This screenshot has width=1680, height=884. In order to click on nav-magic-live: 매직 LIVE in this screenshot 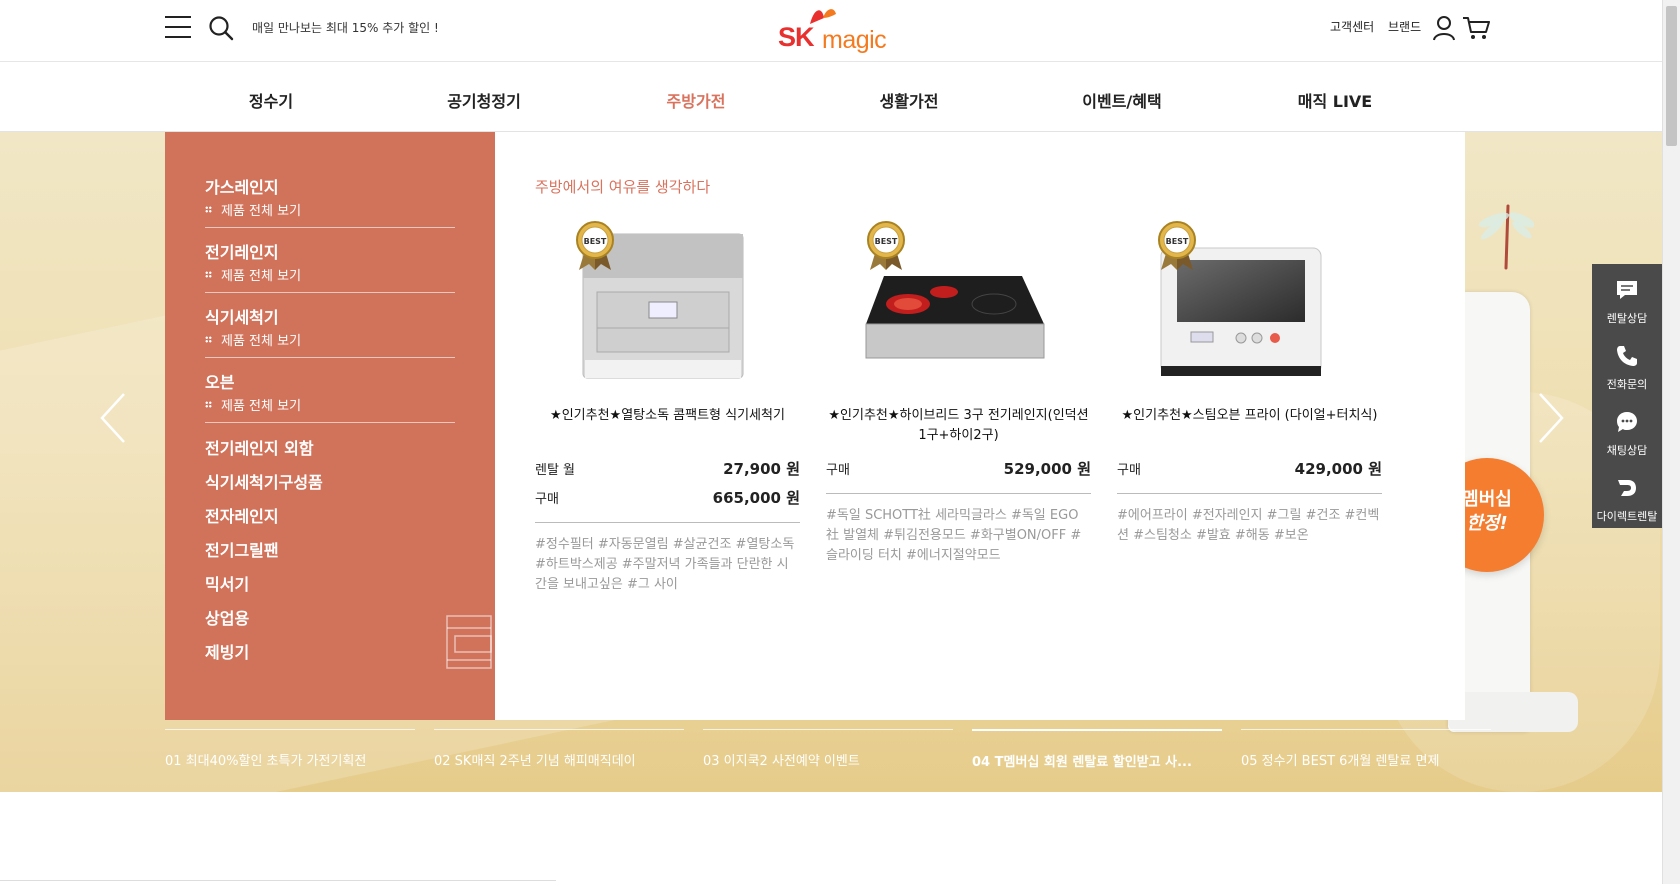, I will do `click(1335, 100)`.